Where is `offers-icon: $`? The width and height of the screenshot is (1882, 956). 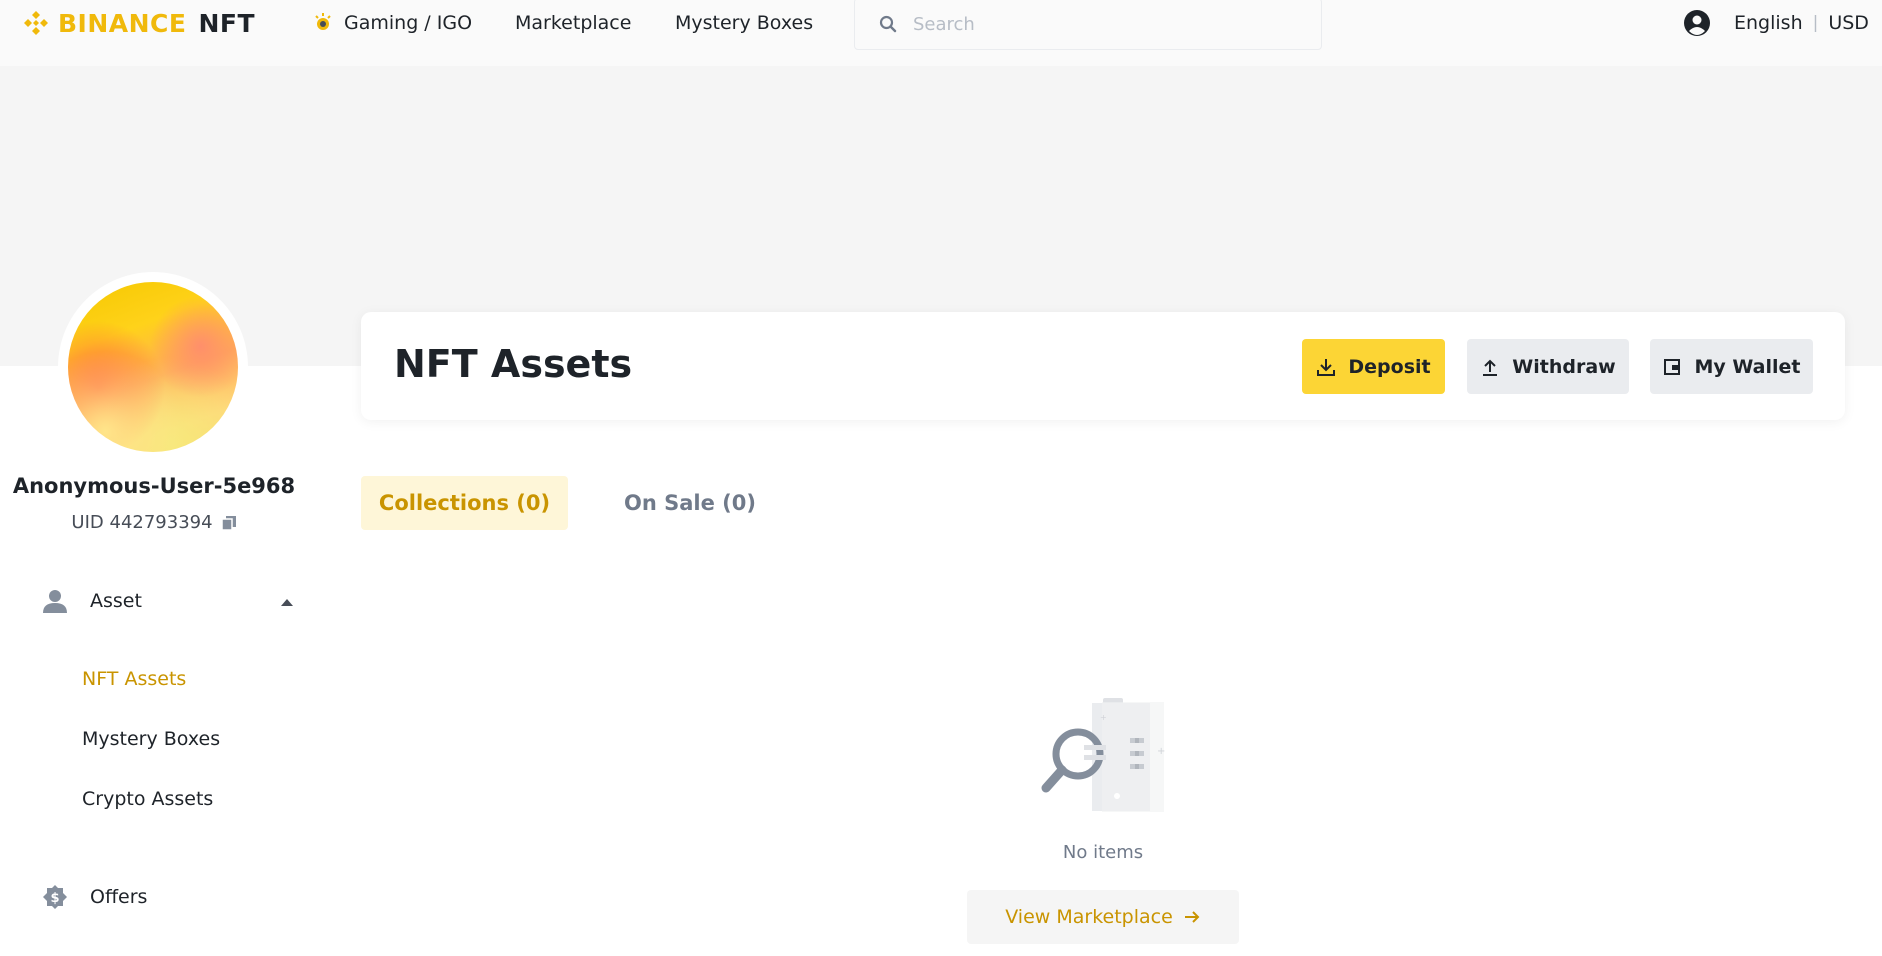 offers-icon: $ is located at coordinates (55, 897).